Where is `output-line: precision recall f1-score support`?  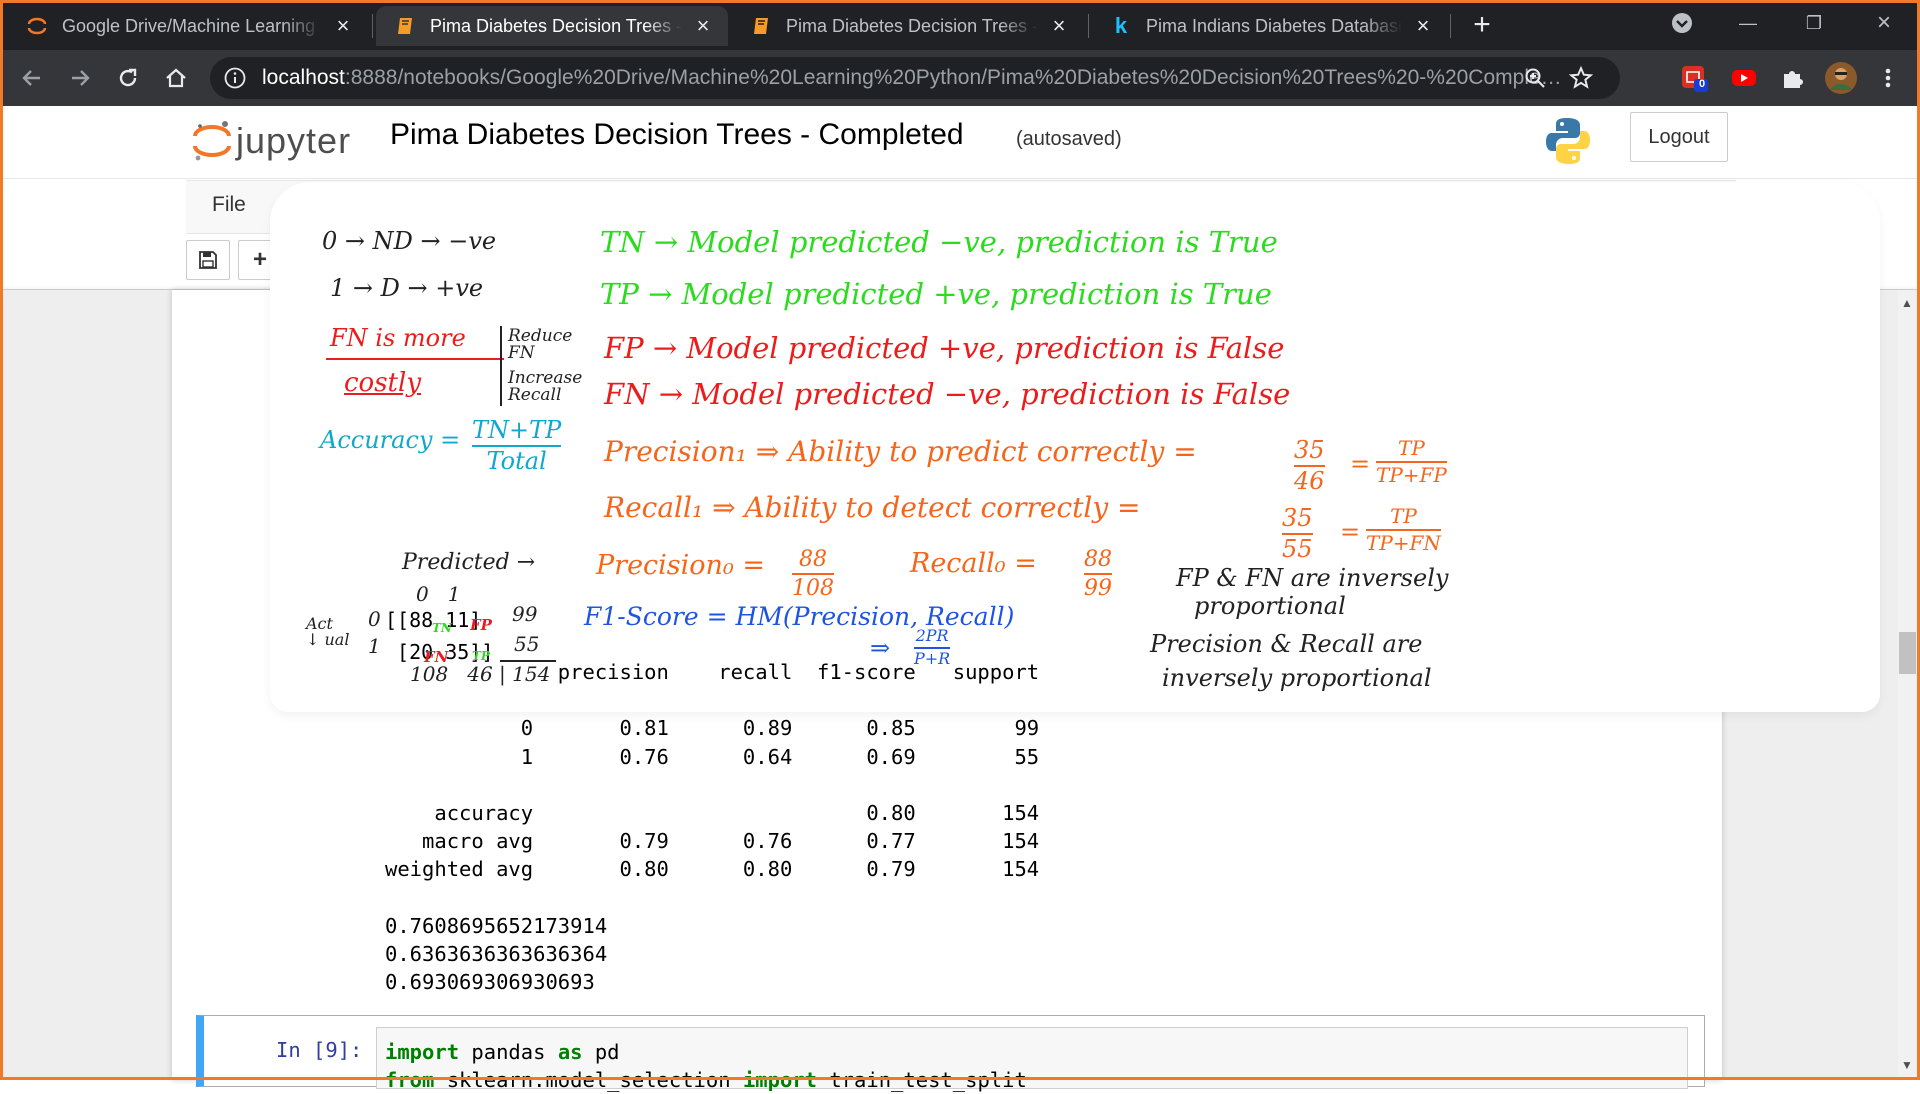 output-line: precision recall f1-score support is located at coordinates (712, 672).